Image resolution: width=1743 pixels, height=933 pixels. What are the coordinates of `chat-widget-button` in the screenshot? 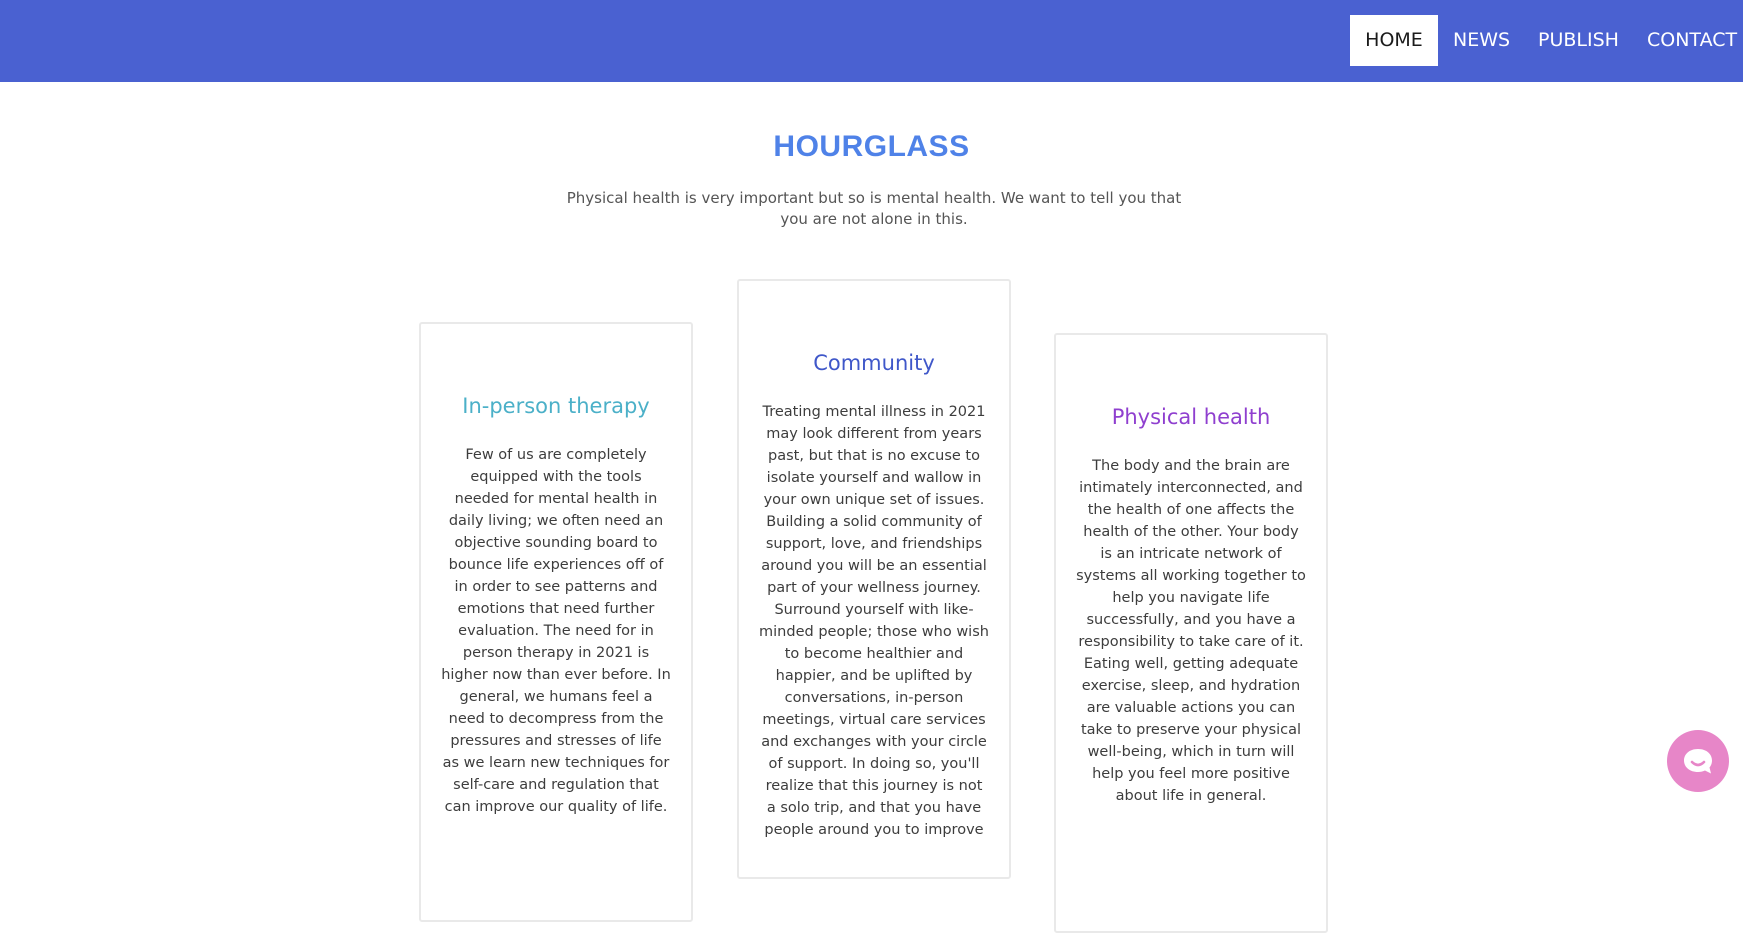 It's located at (1698, 761).